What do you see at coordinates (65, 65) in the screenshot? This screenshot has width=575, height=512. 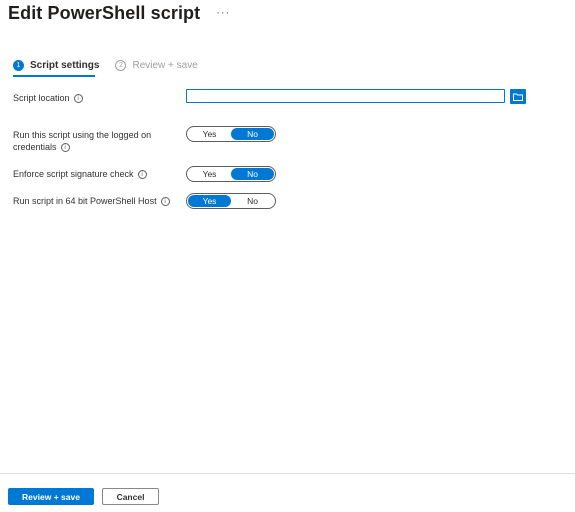 I see `step-label-script-settings: Script settings` at bounding box center [65, 65].